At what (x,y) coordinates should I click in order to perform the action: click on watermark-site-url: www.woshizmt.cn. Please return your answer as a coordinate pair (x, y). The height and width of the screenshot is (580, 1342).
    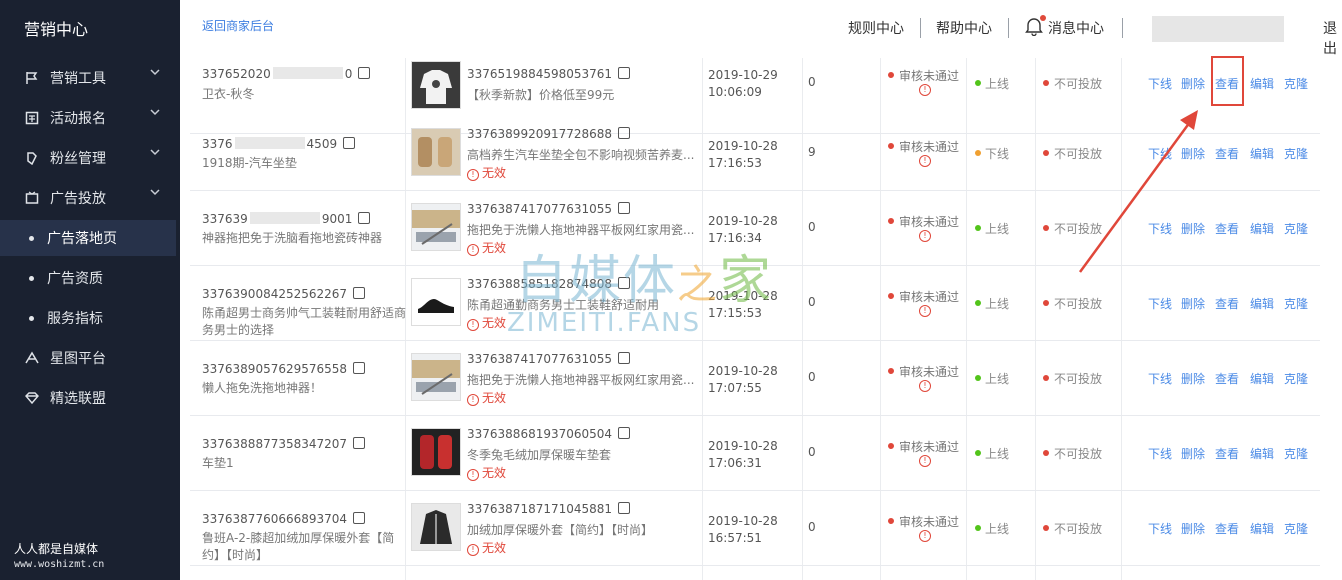
    Looking at the image, I should click on (59, 564).